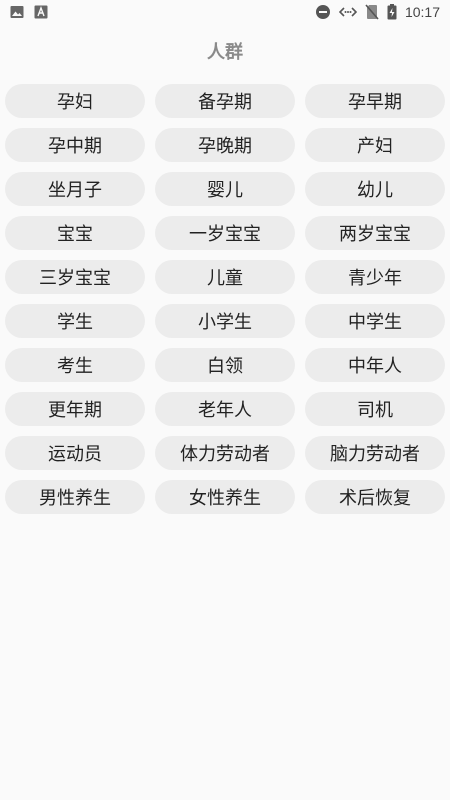  I want to click on tag-button: 运动员, so click(75, 453).